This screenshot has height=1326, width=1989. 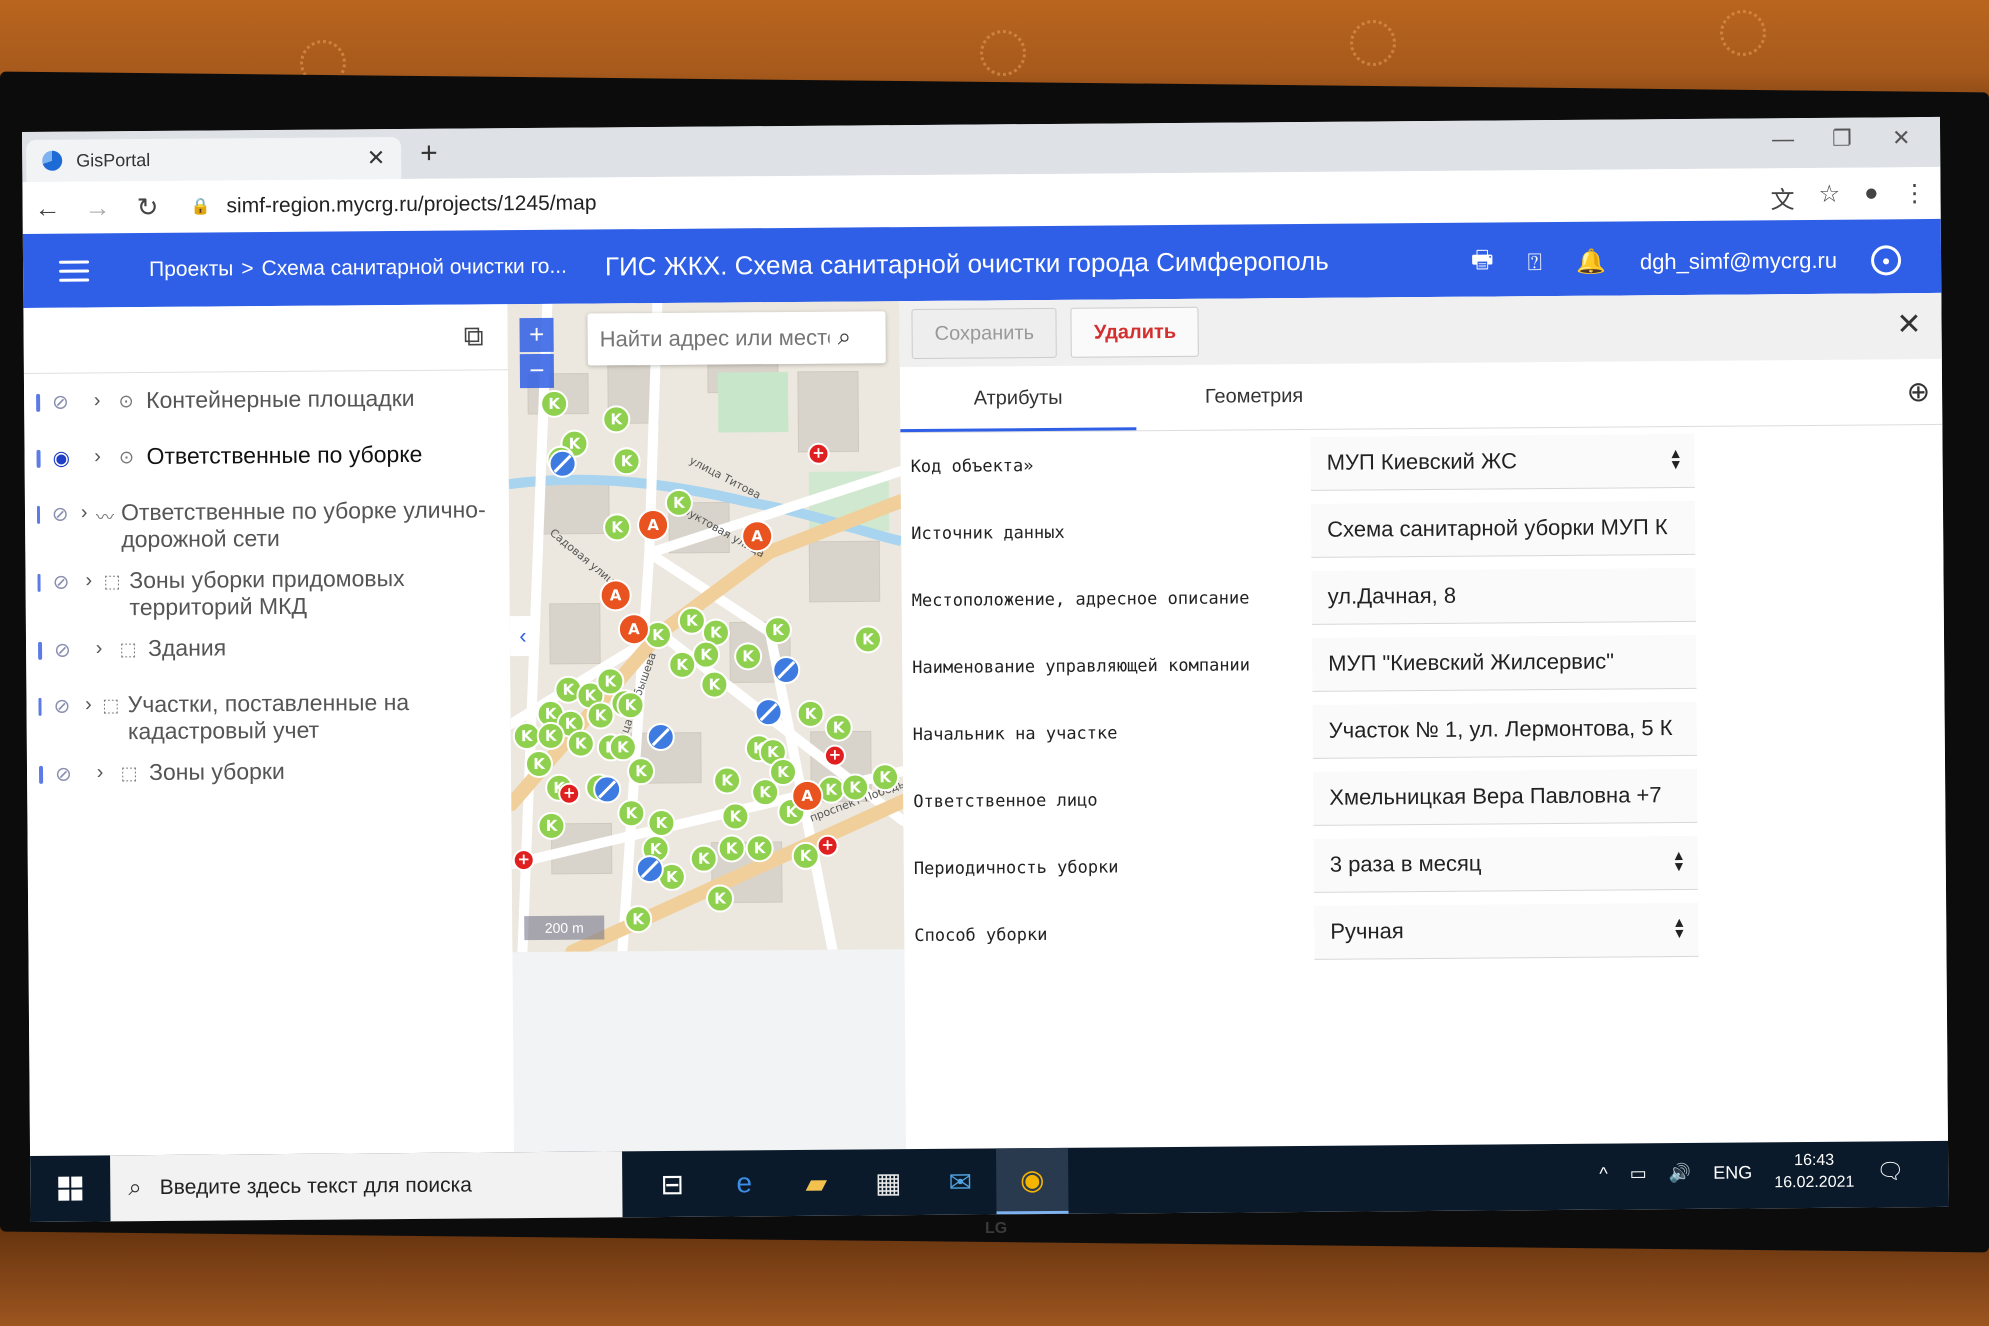 I want to click on eye-icon: ◉, so click(x=67, y=458).